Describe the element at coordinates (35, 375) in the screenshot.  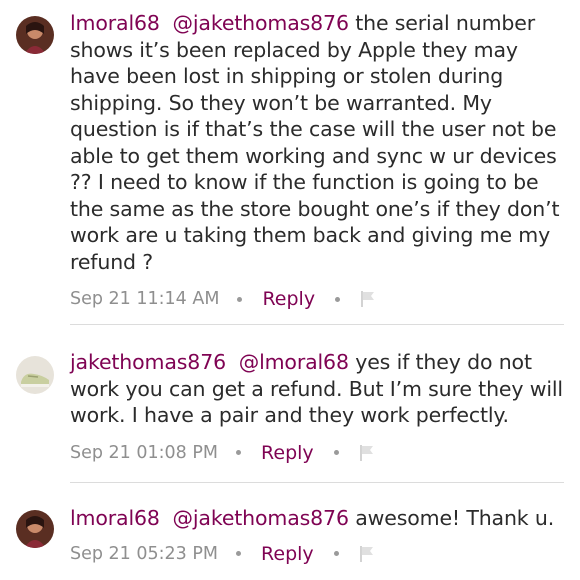
I see `sneaker-avatar-photo` at that location.